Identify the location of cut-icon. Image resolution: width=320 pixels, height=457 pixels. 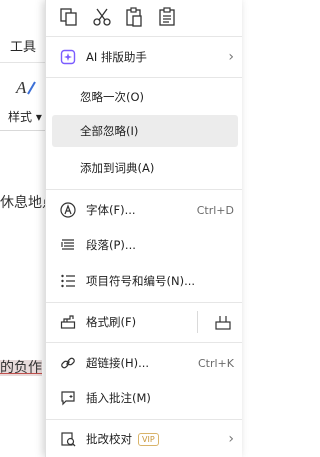
(102, 17).